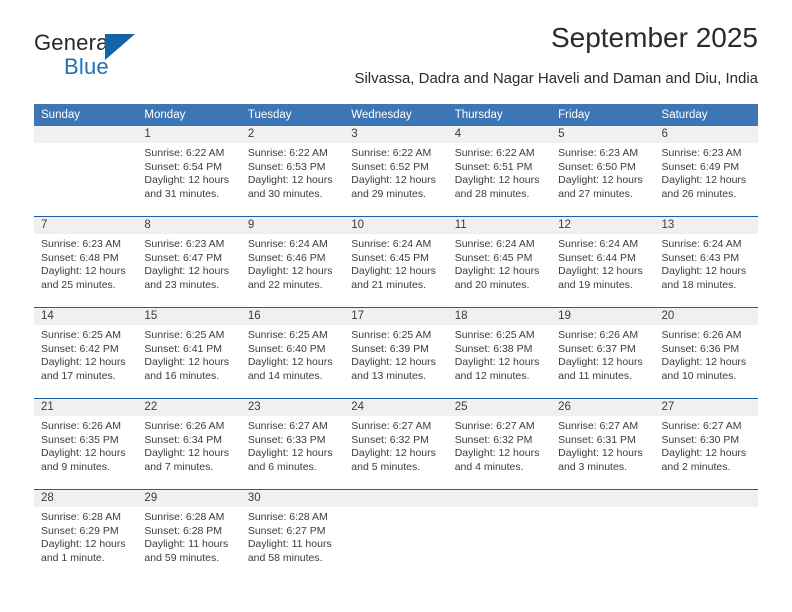  What do you see at coordinates (701, 153) in the screenshot?
I see `sunrise-text: Sunrise: 6:23 AM` at bounding box center [701, 153].